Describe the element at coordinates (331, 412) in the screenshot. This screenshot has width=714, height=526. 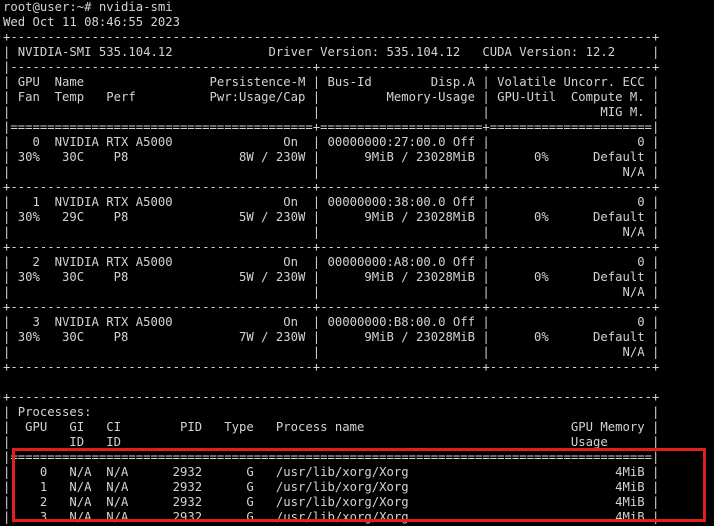
I see `processes-title: | Processes: |` at that location.